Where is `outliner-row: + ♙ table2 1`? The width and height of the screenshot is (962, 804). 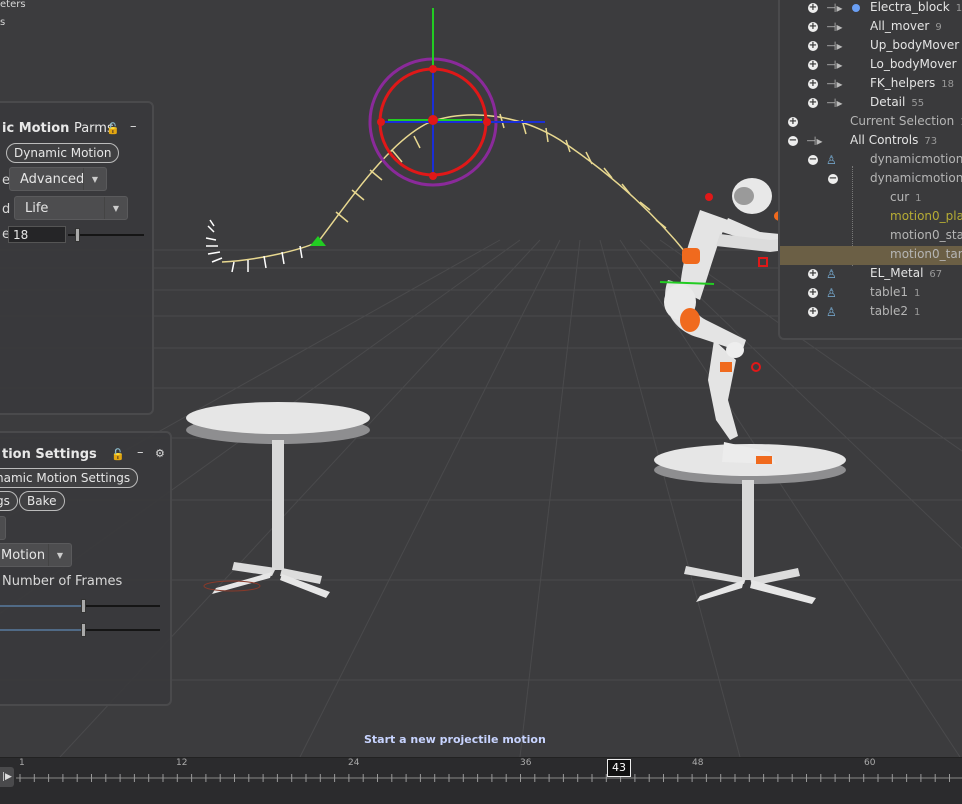
outliner-row: + ♙ table2 1 is located at coordinates (871, 312).